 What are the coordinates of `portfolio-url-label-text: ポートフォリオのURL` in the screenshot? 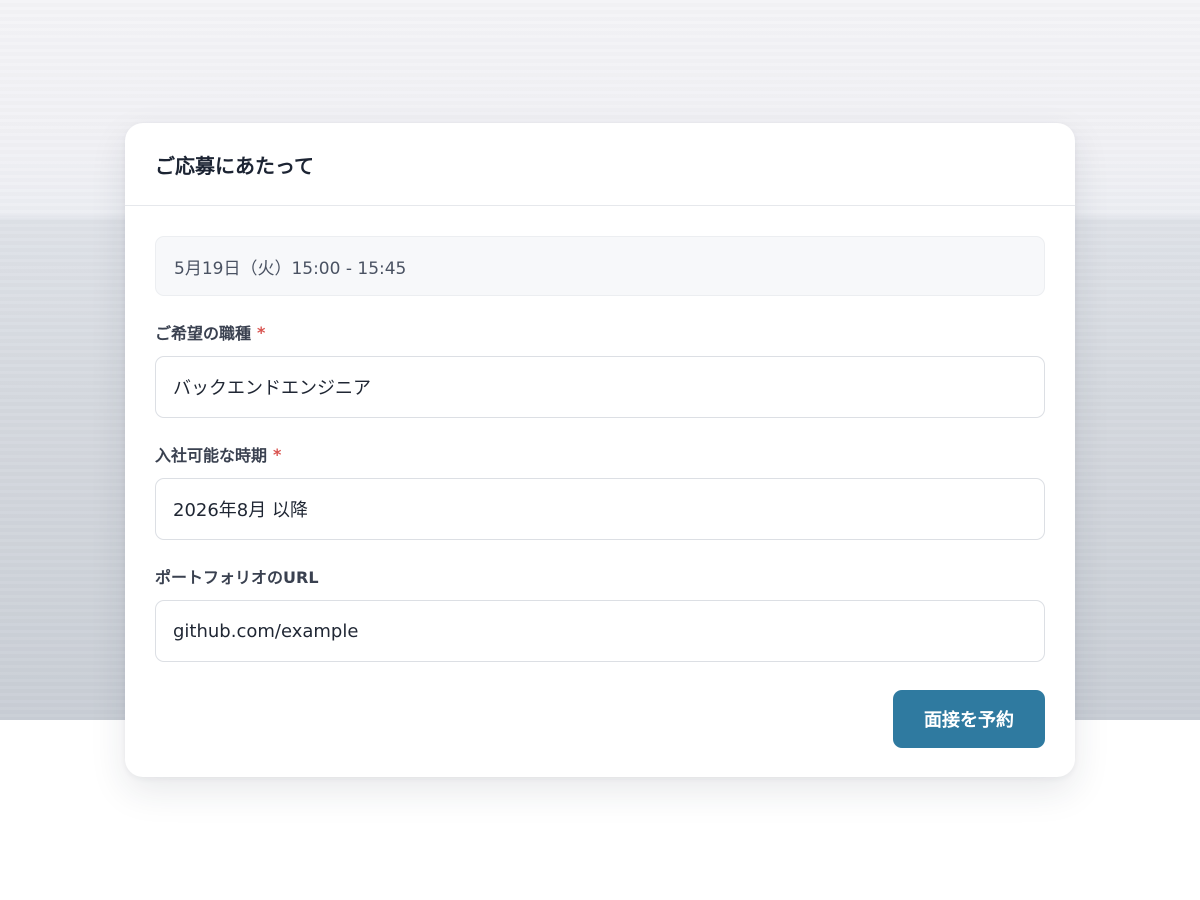 It's located at (237, 577).